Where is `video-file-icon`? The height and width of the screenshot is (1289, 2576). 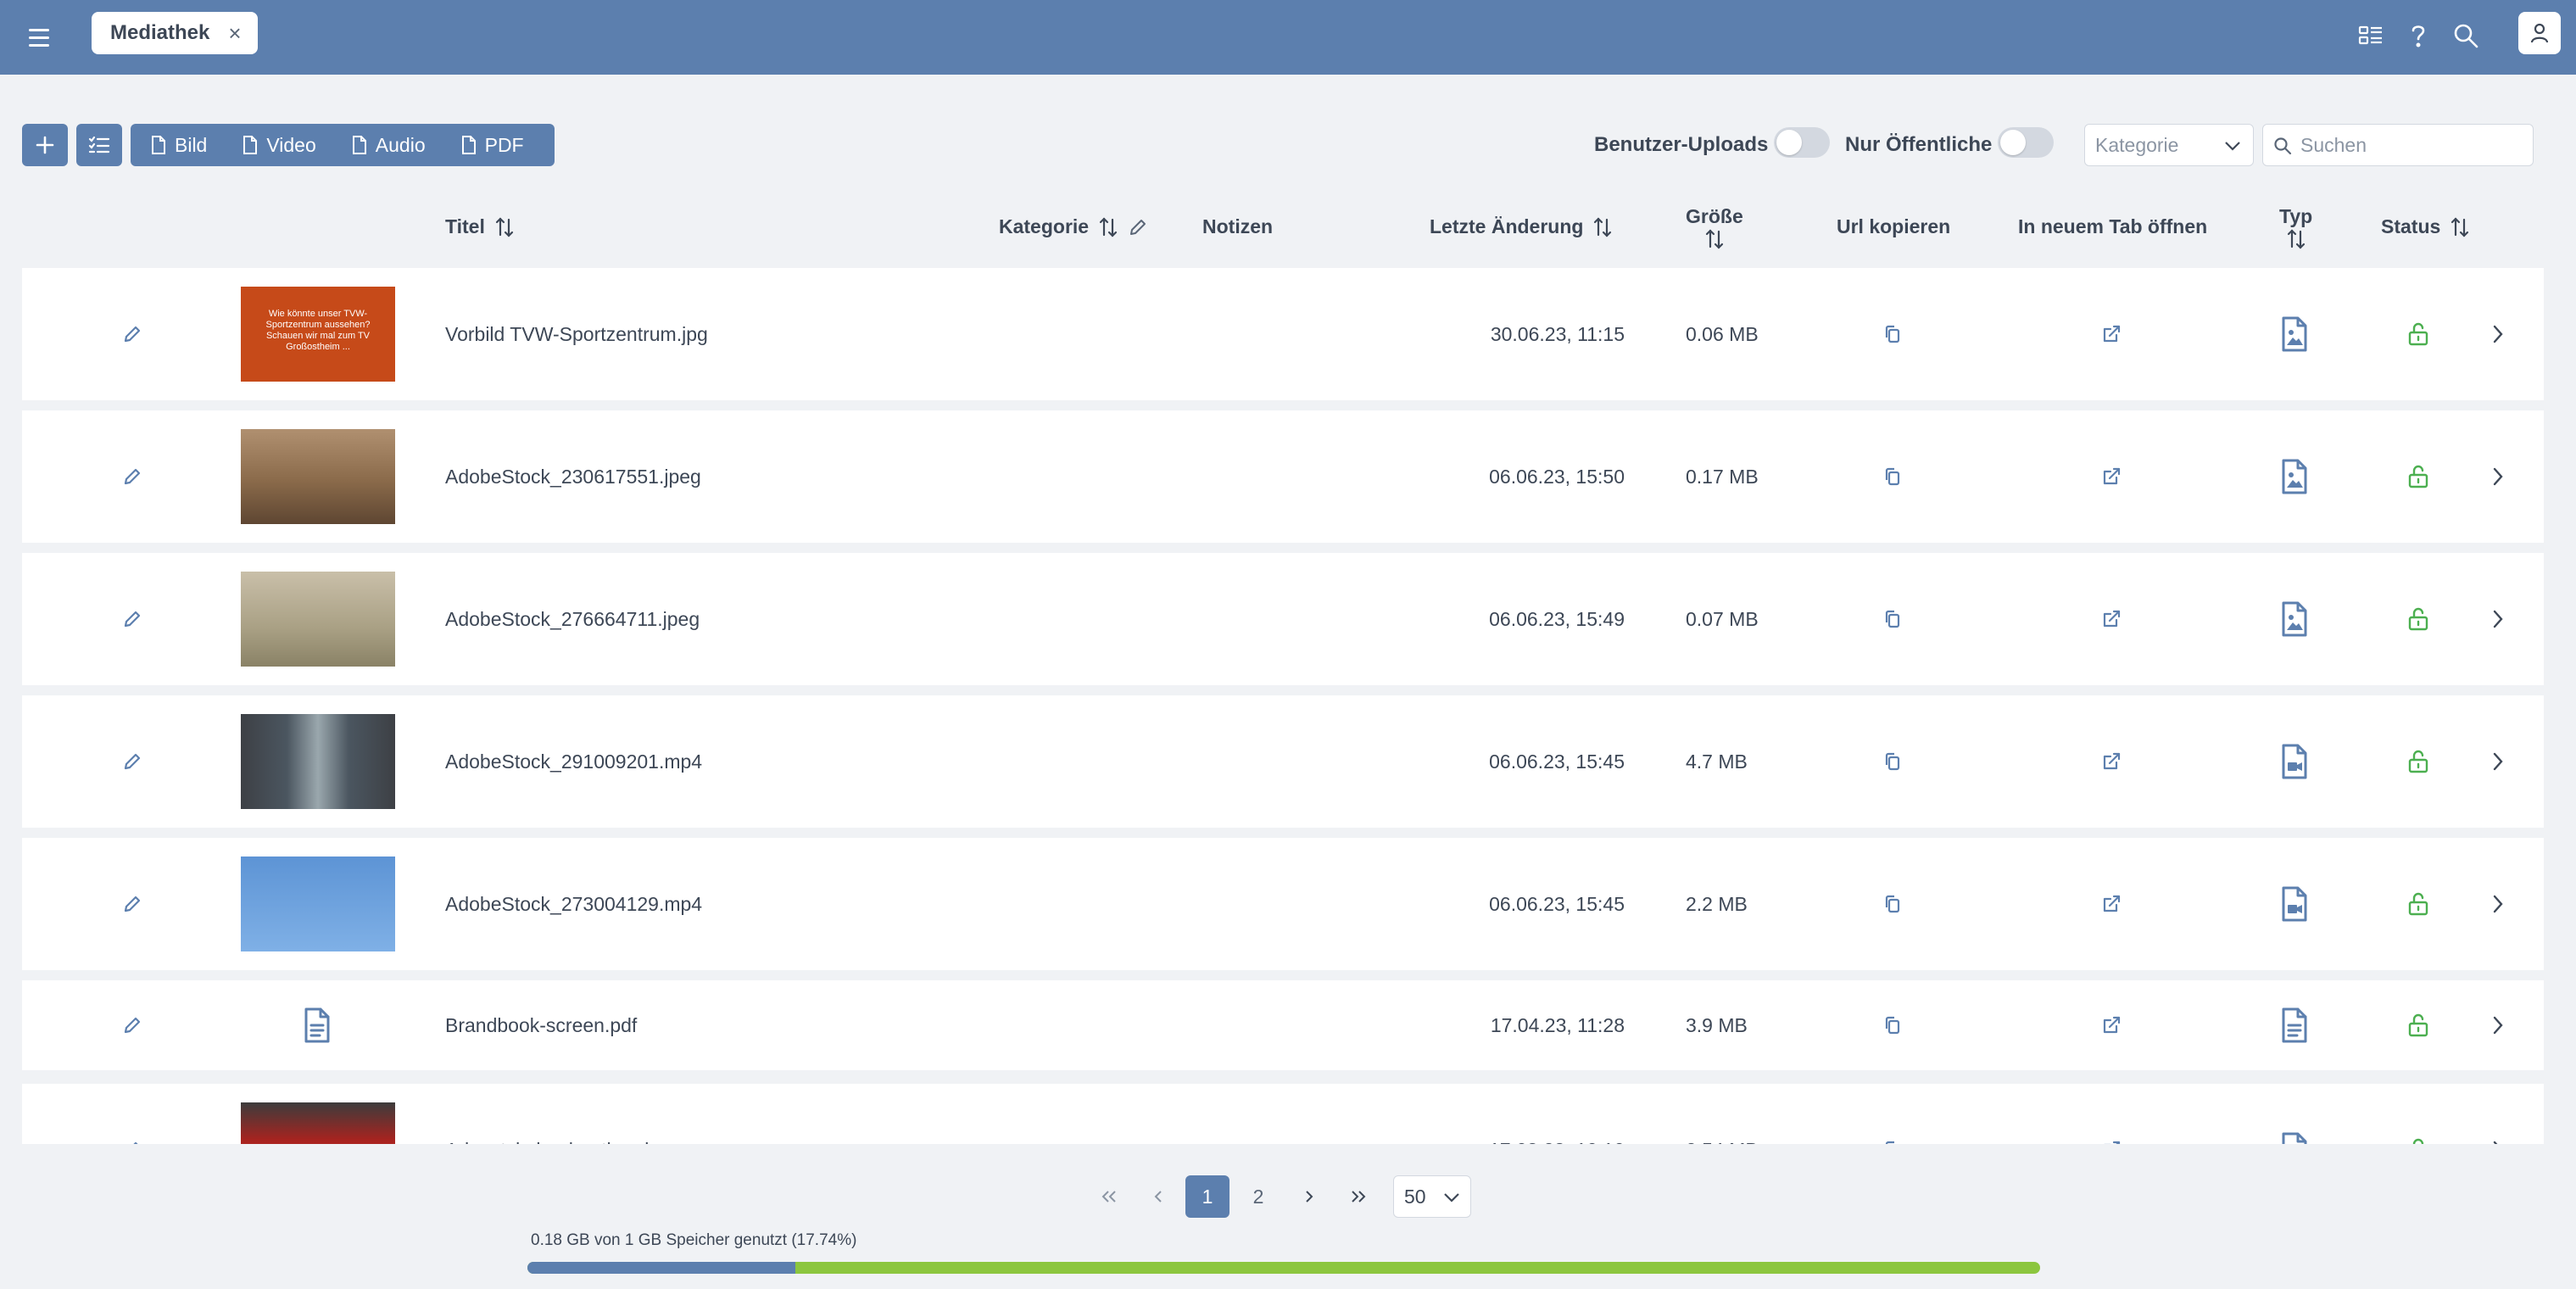
video-file-icon is located at coordinates (2294, 904).